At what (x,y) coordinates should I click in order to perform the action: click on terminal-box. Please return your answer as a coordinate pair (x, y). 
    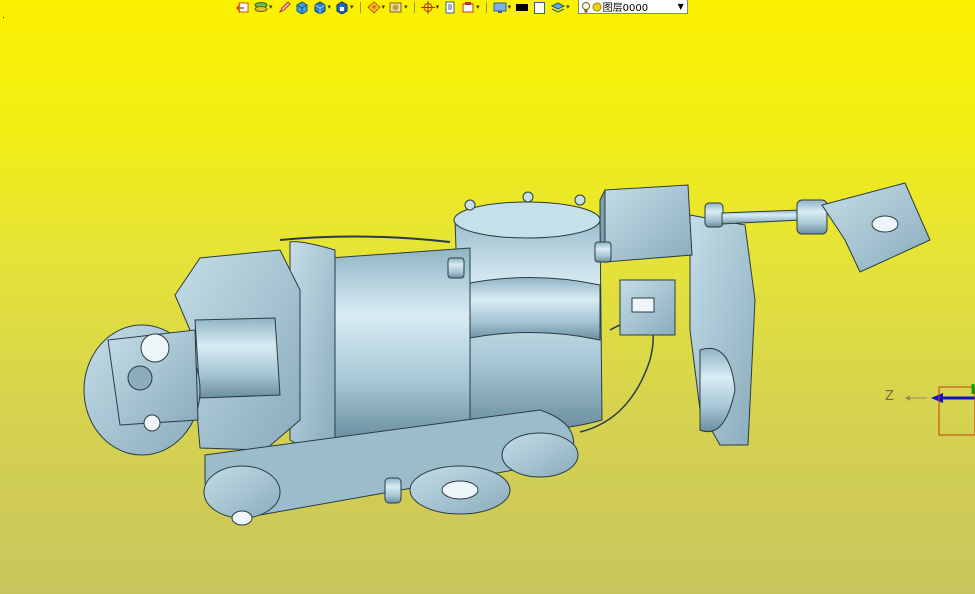
    Looking at the image, I should click on (648, 223).